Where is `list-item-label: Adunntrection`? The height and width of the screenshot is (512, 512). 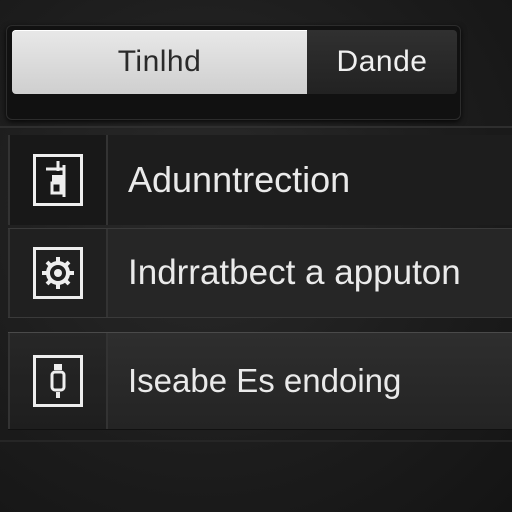
list-item-label: Adunntrection is located at coordinates (239, 179).